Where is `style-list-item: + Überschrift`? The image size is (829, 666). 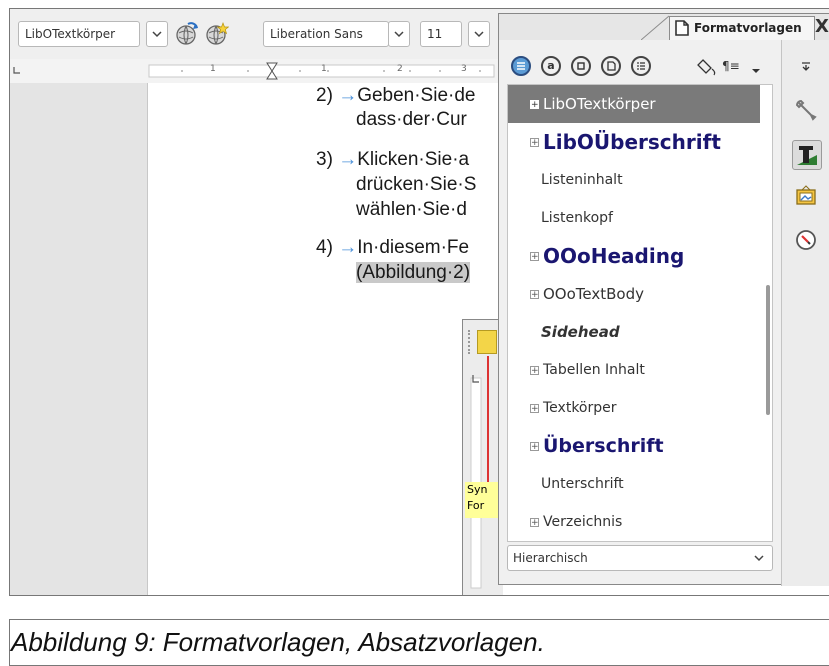
style-list-item: + Überschrift is located at coordinates (634, 446).